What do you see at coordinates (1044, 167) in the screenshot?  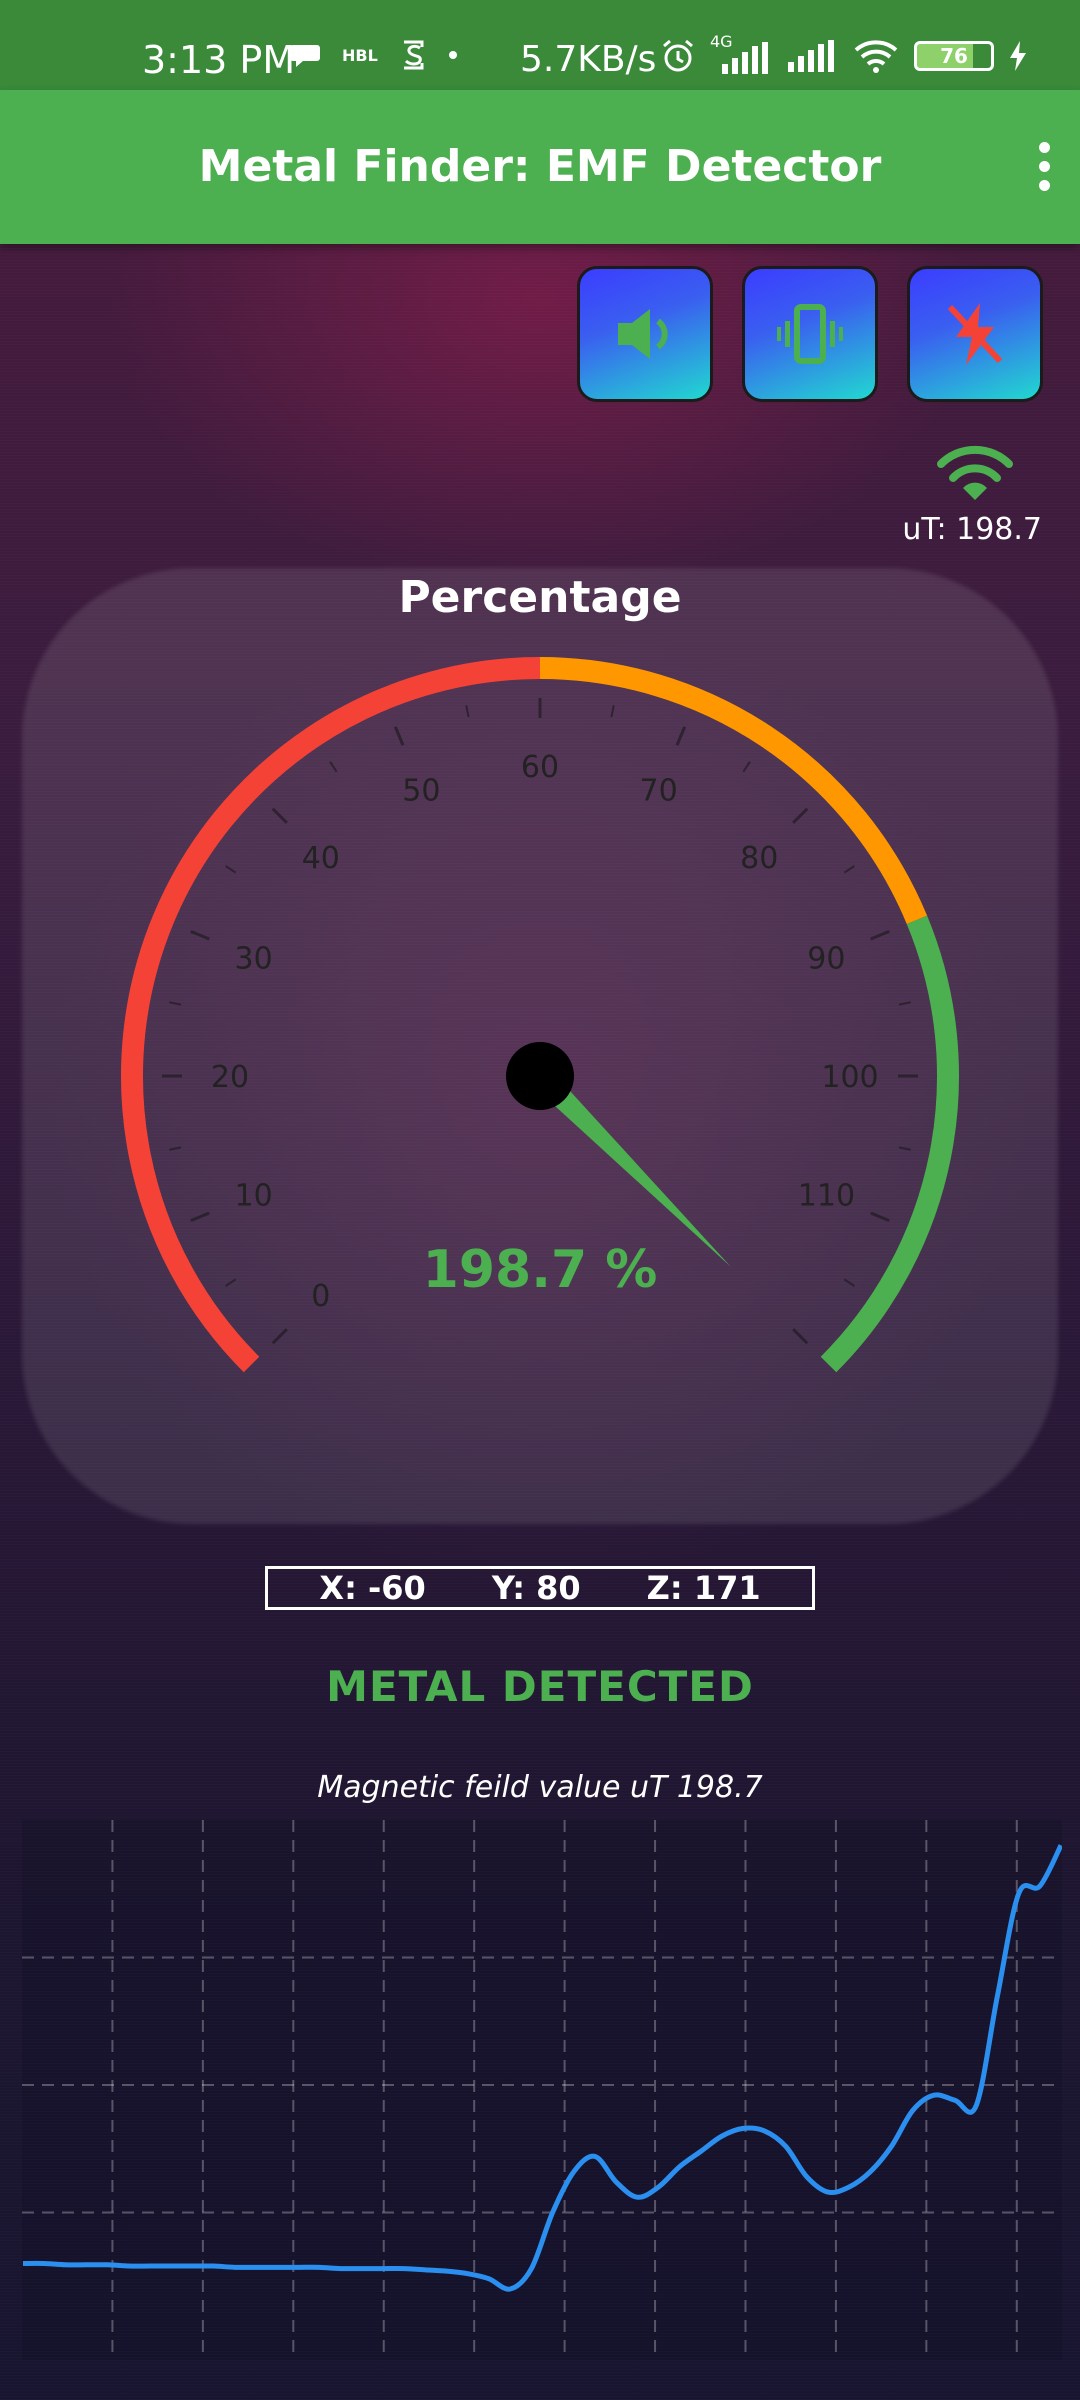 I see `more-vertical-icon` at bounding box center [1044, 167].